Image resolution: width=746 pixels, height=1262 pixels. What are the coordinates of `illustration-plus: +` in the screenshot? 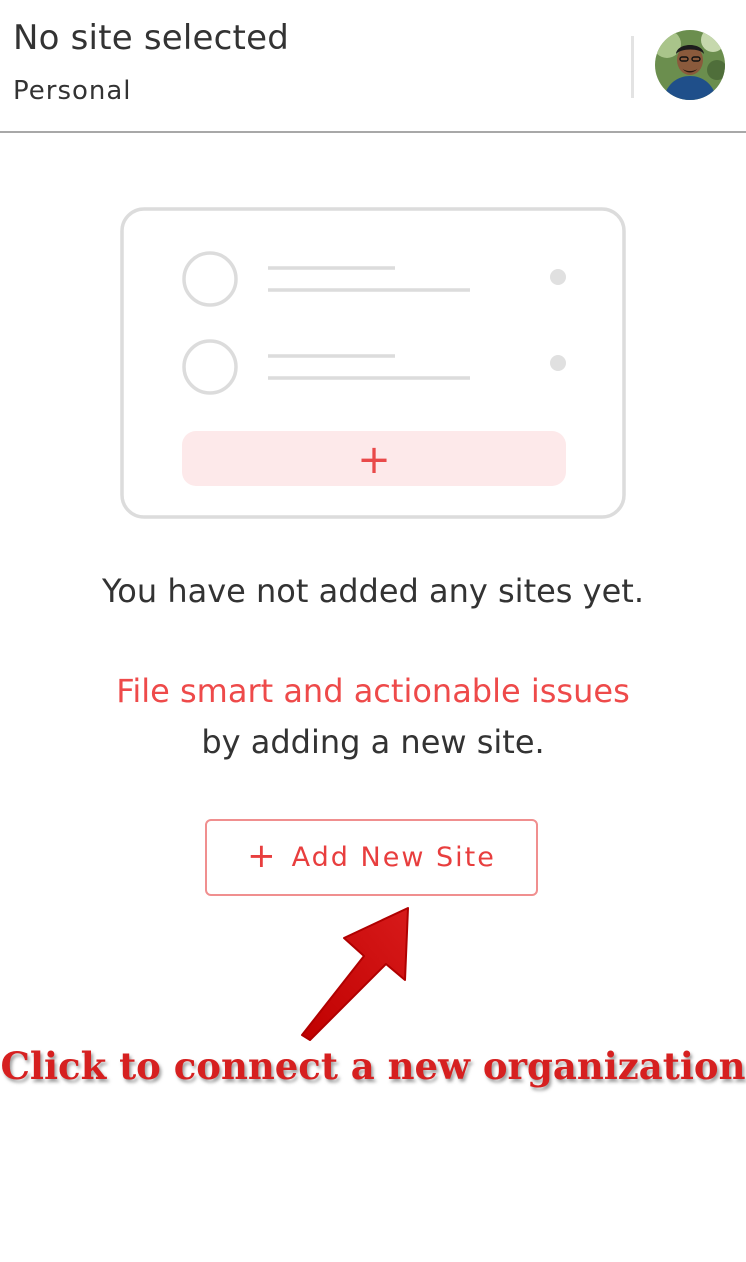 It's located at (374, 460).